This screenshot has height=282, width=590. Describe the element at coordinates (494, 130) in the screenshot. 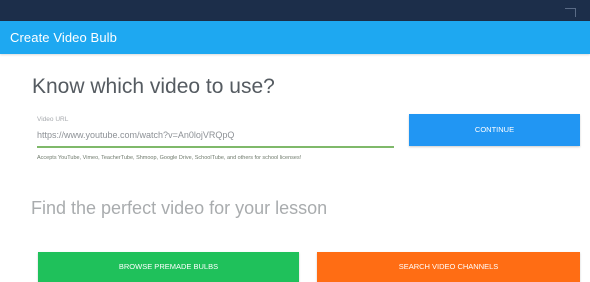

I see `continue-button: CONTINUE` at that location.